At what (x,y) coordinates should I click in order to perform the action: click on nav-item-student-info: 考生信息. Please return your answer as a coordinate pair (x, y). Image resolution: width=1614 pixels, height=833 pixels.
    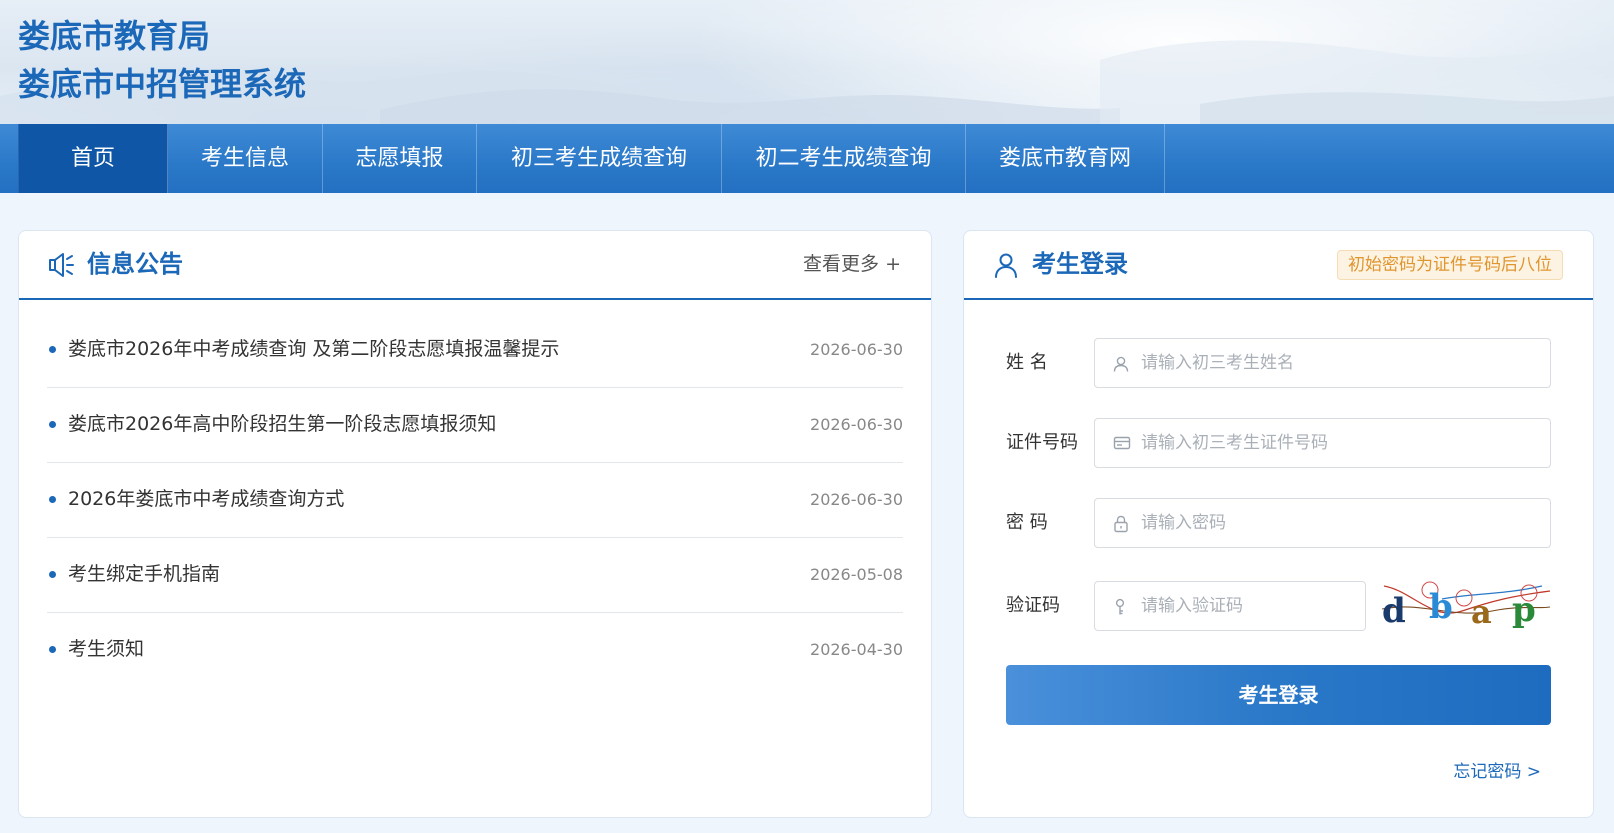
    Looking at the image, I should click on (245, 158).